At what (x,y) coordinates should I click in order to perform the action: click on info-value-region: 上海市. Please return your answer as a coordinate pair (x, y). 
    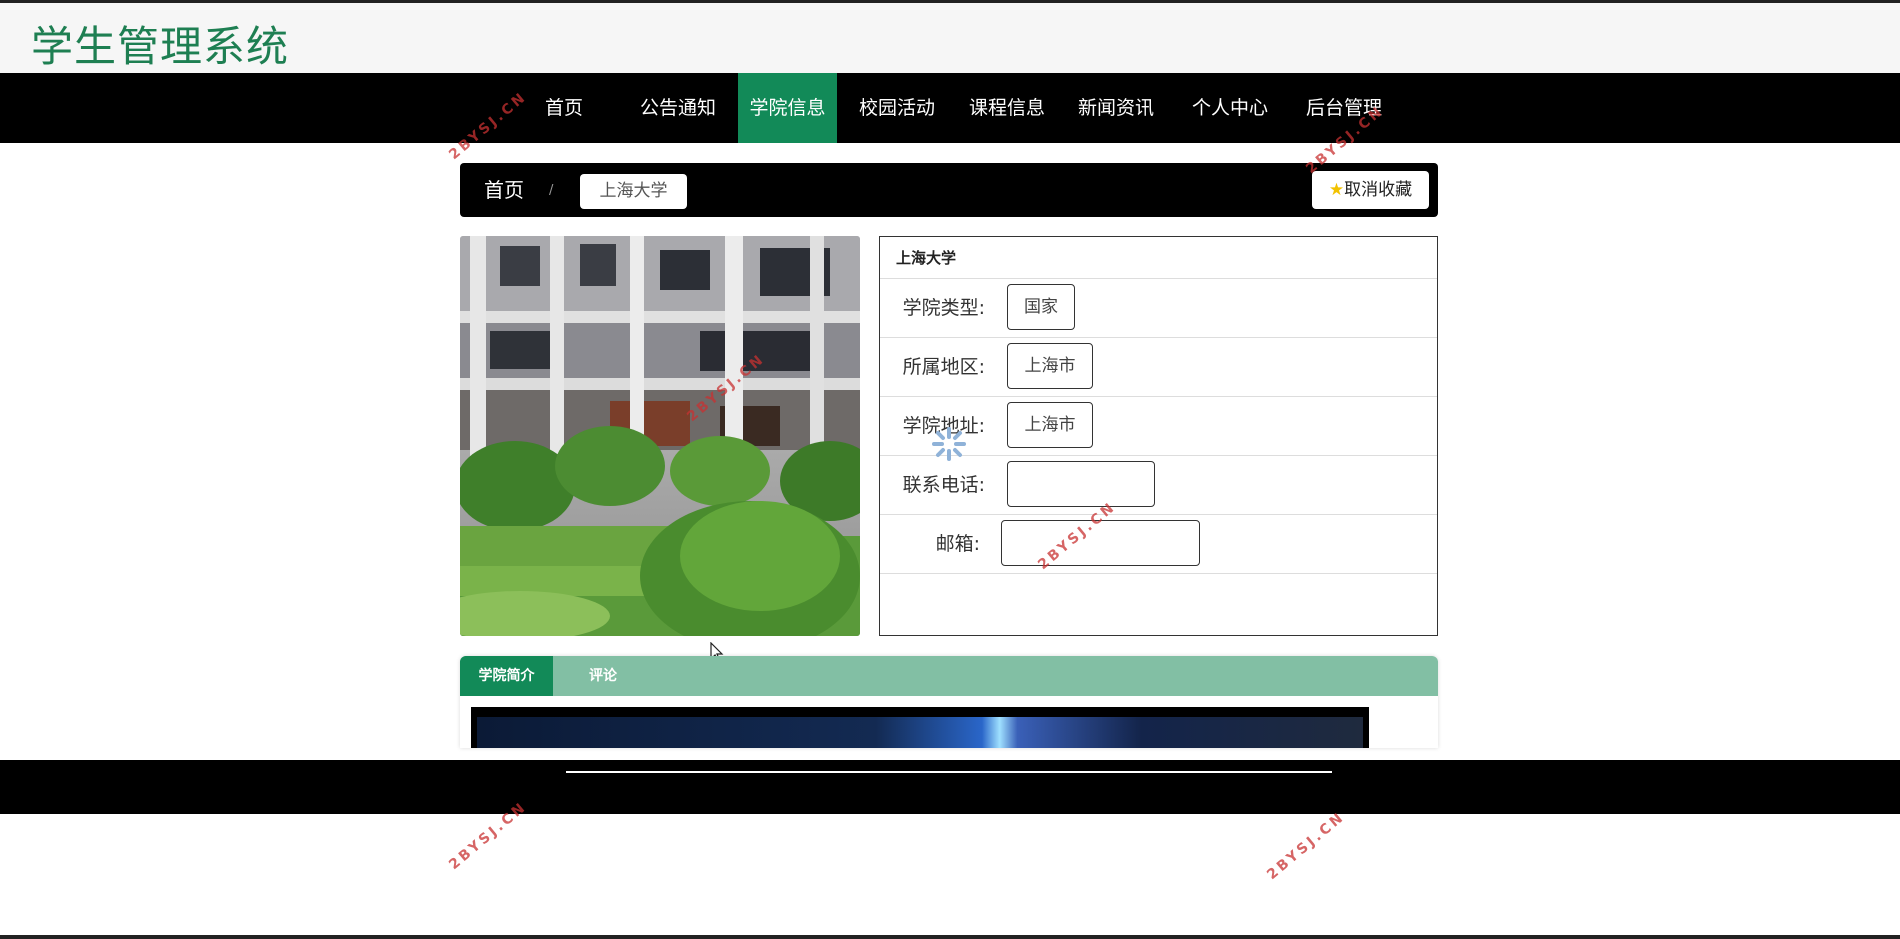
    Looking at the image, I should click on (1050, 366).